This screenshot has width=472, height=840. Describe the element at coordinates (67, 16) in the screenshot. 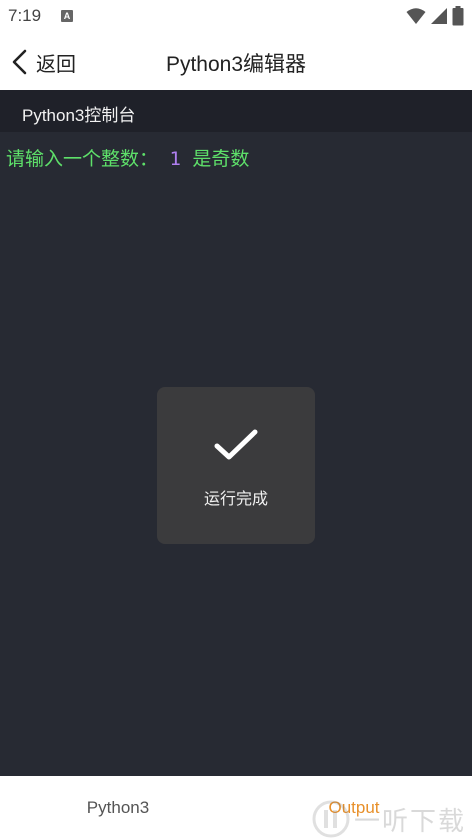

I see `notification-icon: A` at that location.